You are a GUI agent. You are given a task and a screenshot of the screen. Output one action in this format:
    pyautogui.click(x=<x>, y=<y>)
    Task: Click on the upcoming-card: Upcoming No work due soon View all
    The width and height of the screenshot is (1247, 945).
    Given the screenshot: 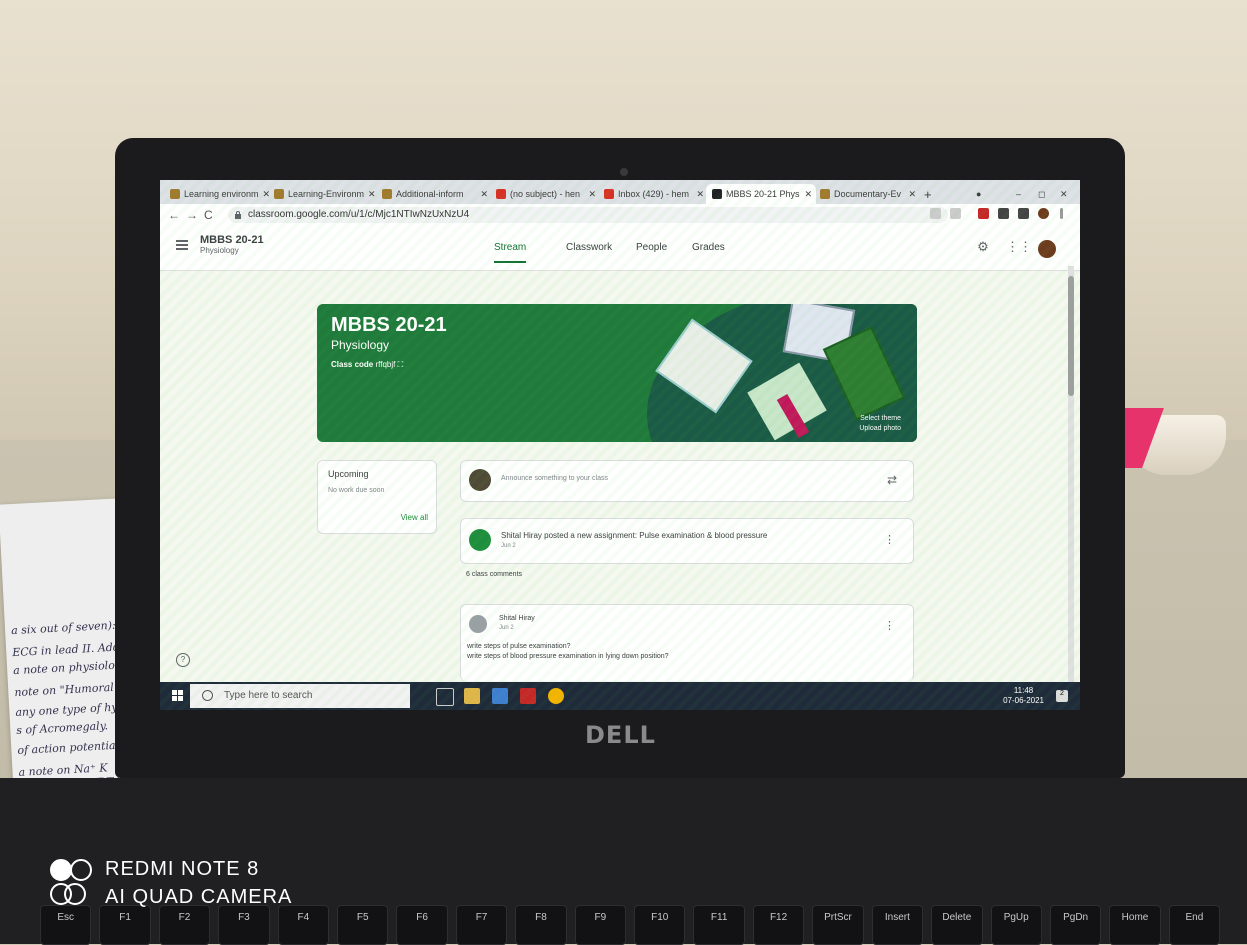 What is the action you would take?
    pyautogui.click(x=377, y=497)
    